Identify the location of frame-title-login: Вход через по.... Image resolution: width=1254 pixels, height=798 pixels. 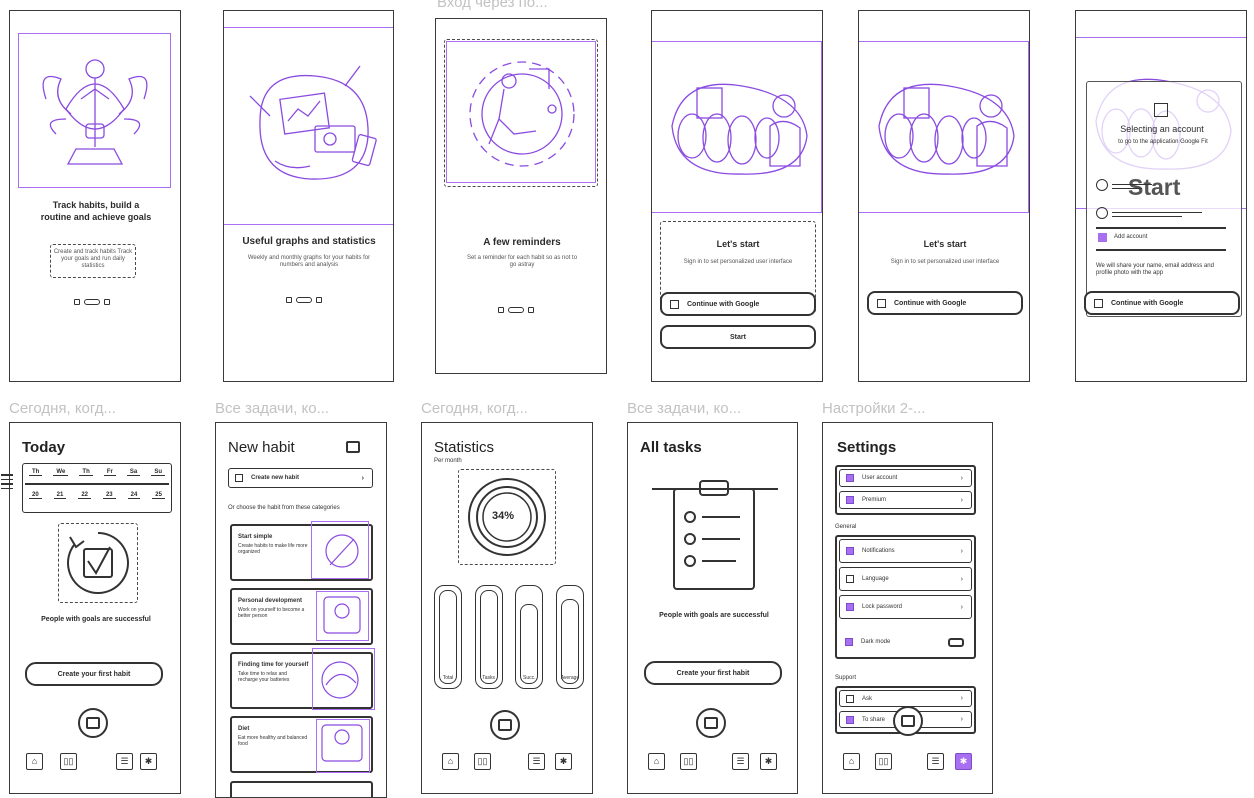
(492, 5).